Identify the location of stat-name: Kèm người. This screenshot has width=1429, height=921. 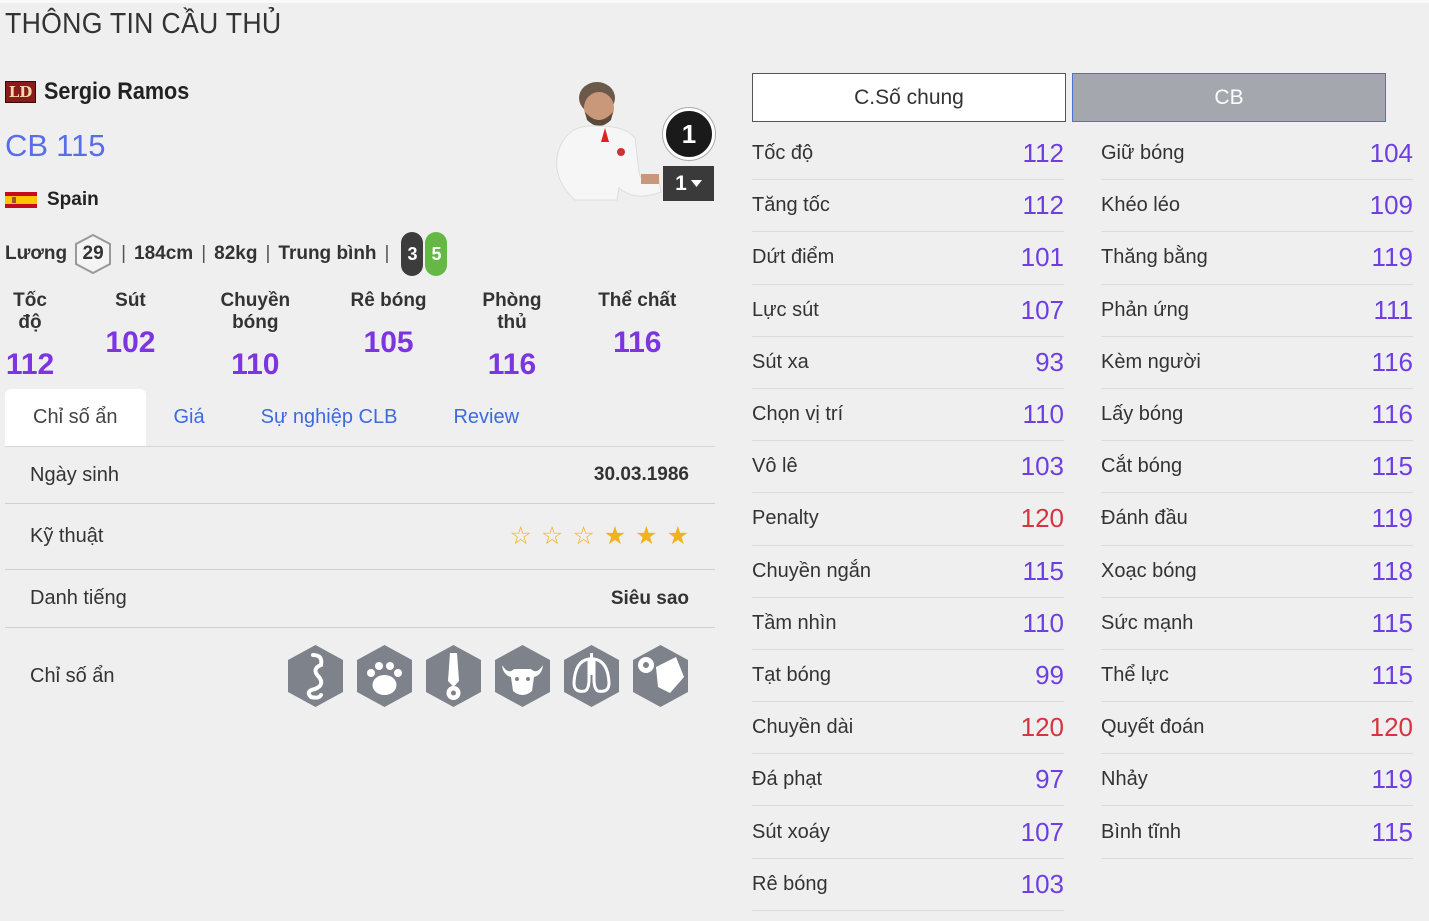
(1151, 361).